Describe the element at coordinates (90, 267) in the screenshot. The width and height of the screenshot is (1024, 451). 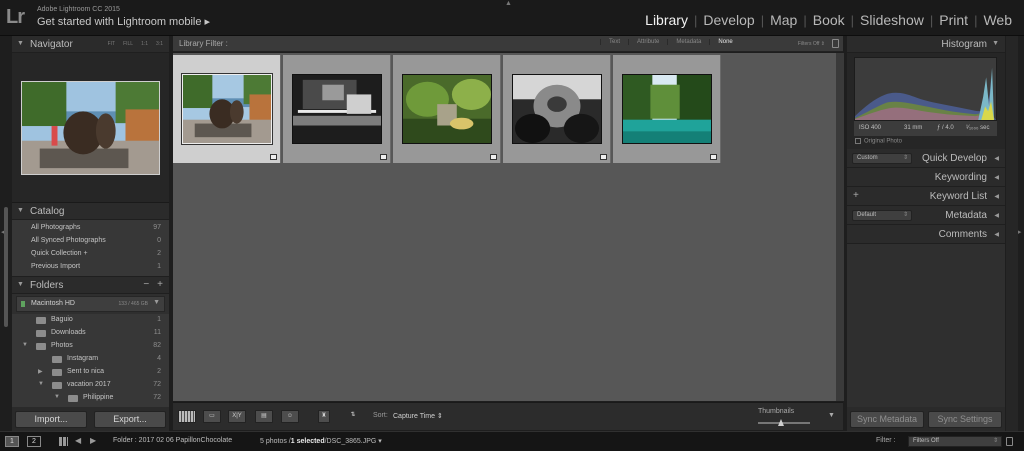
I see `catalog-item-previous-import: Previous Import 1` at that location.